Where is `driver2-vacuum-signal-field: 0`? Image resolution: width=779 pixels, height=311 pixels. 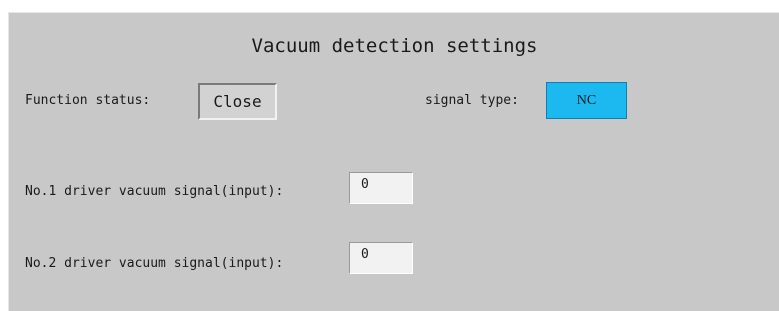
driver2-vacuum-signal-field: 0 is located at coordinates (381, 258).